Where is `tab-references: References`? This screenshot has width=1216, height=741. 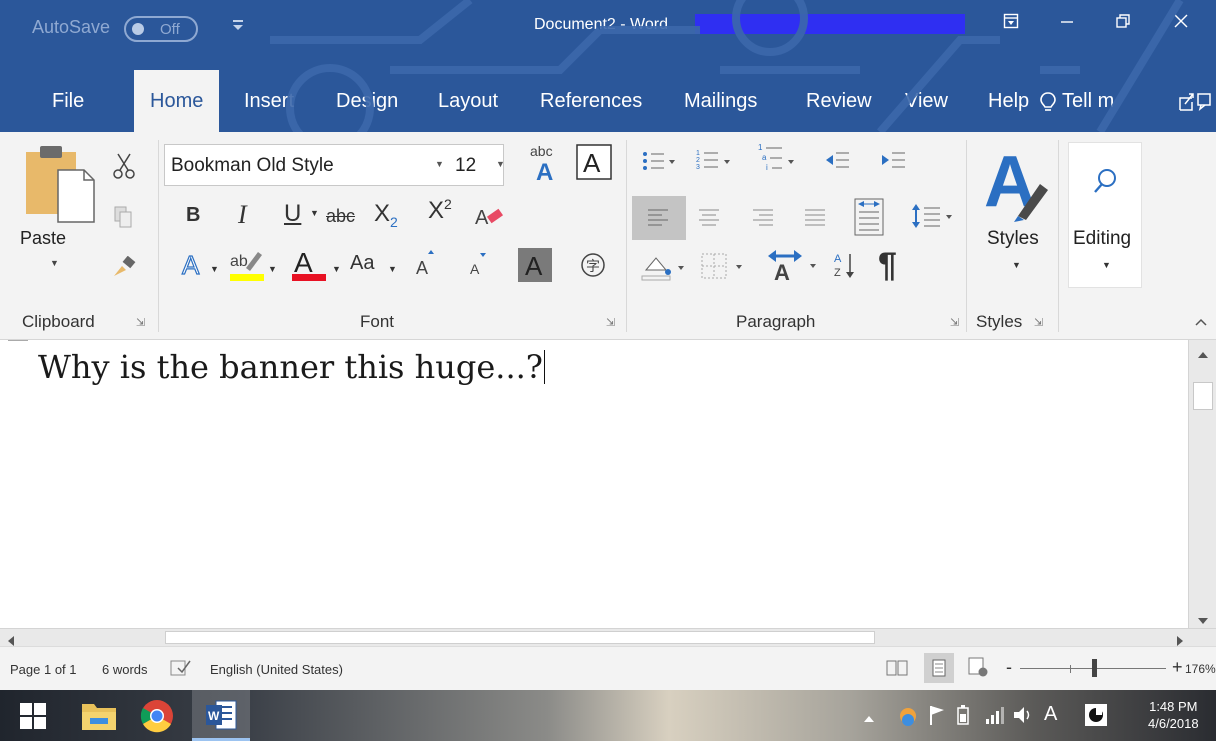
tab-references: References is located at coordinates (591, 101).